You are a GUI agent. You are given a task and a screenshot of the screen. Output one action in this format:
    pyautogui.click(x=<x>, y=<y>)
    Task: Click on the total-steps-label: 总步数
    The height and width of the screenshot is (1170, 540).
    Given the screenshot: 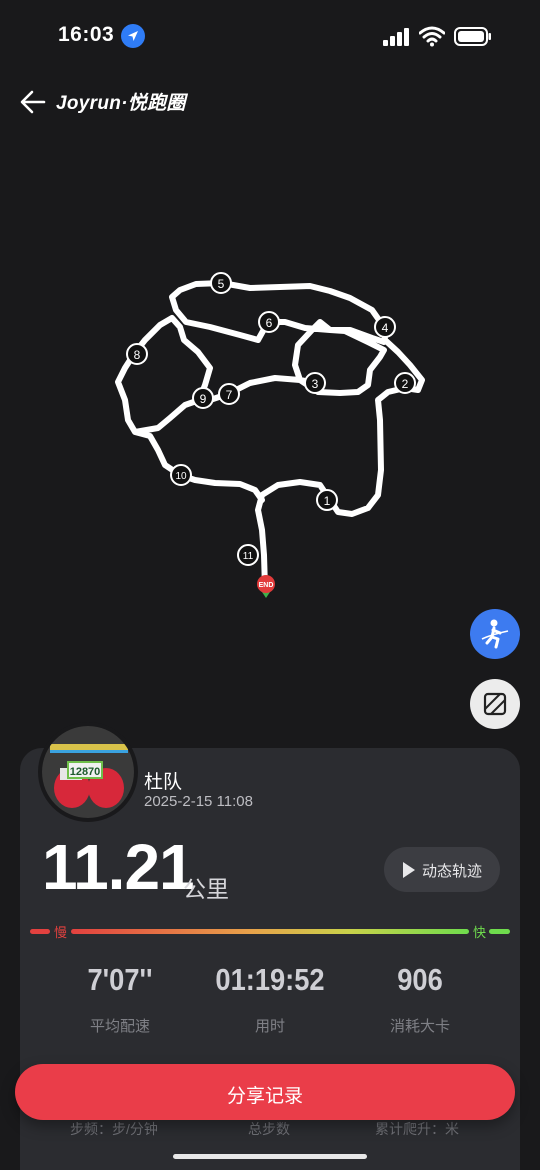 What is the action you would take?
    pyautogui.click(x=269, y=1129)
    